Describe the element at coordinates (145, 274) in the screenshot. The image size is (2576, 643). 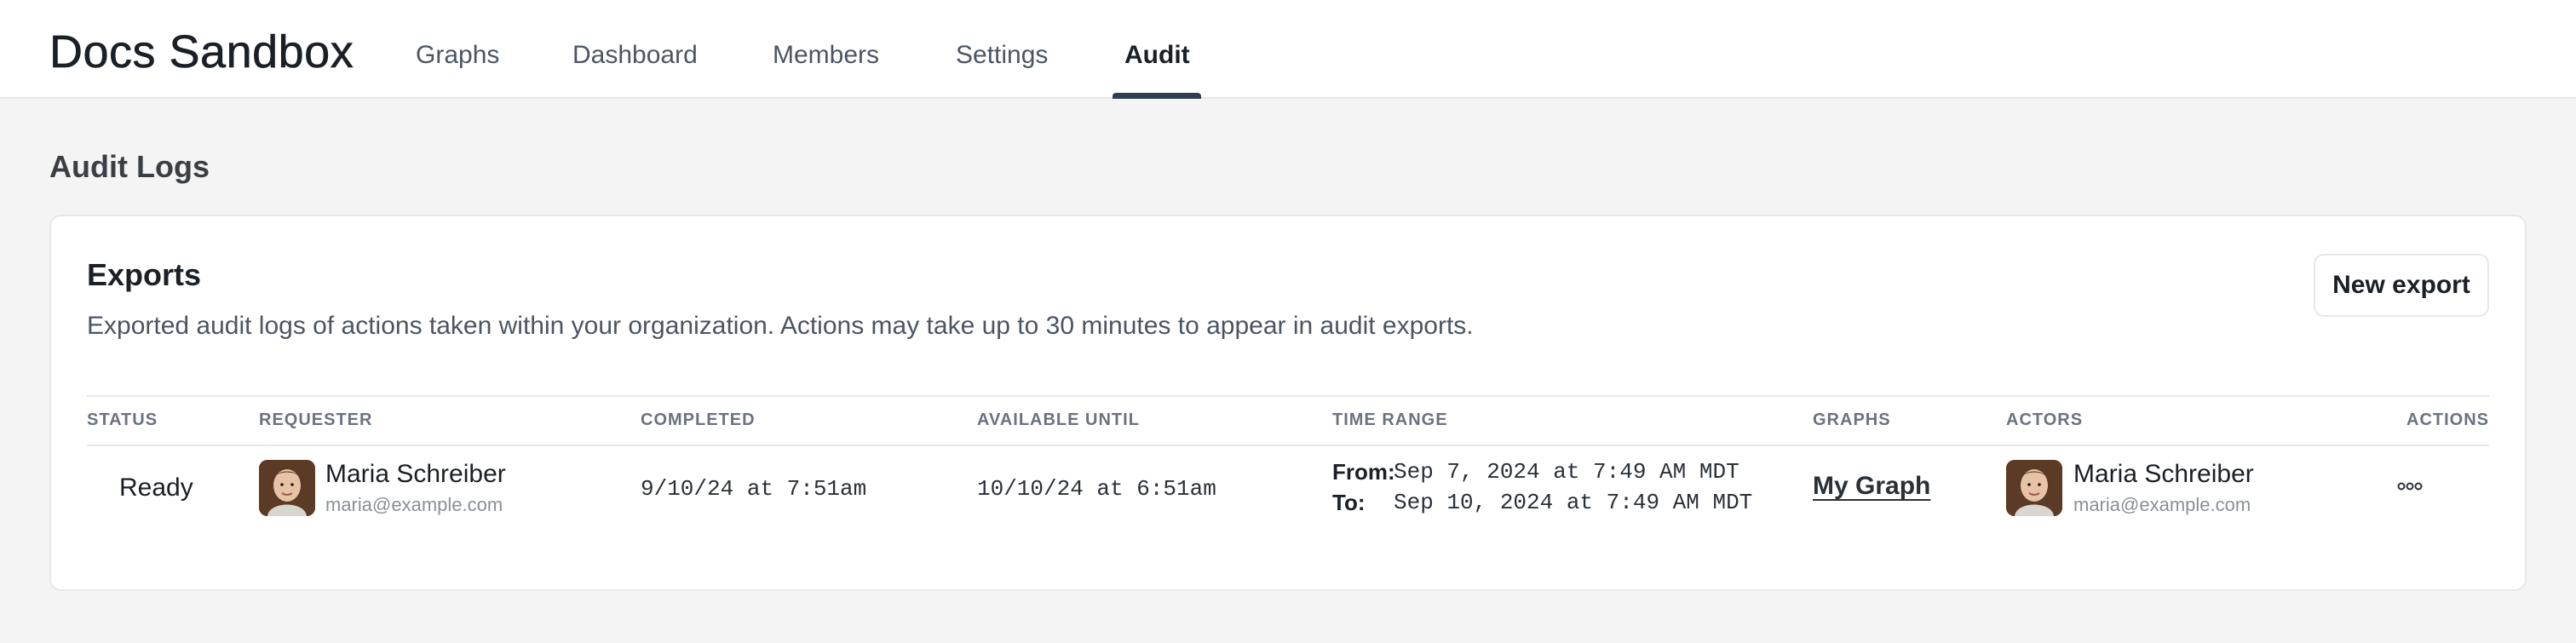
I see `exports-title: Exports` at that location.